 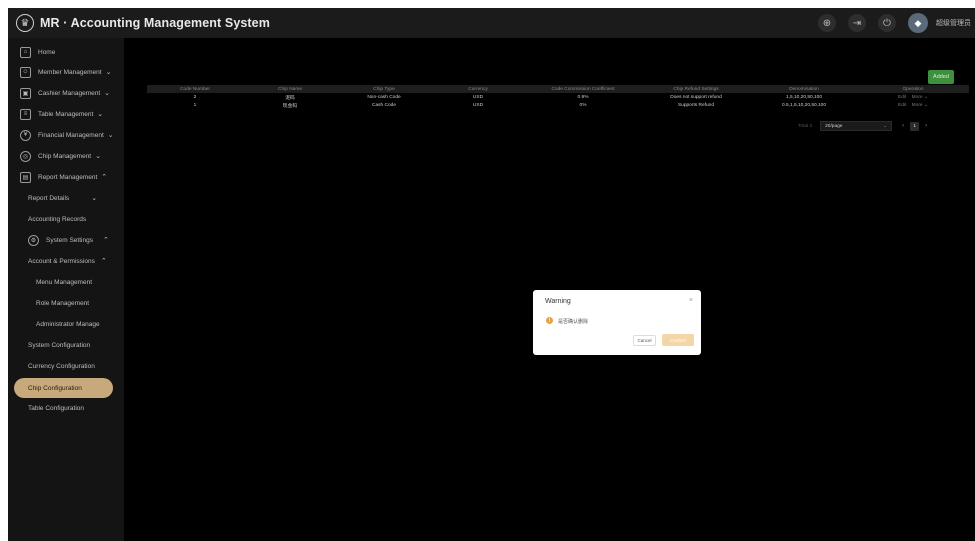 I want to click on column-header: Chip Refund Settings, so click(x=696, y=89).